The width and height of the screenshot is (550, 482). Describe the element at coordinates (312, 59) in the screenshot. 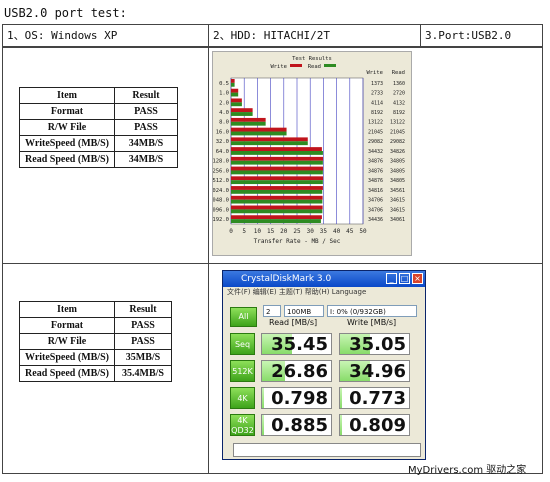

I see `chart-title: Test Results` at that location.